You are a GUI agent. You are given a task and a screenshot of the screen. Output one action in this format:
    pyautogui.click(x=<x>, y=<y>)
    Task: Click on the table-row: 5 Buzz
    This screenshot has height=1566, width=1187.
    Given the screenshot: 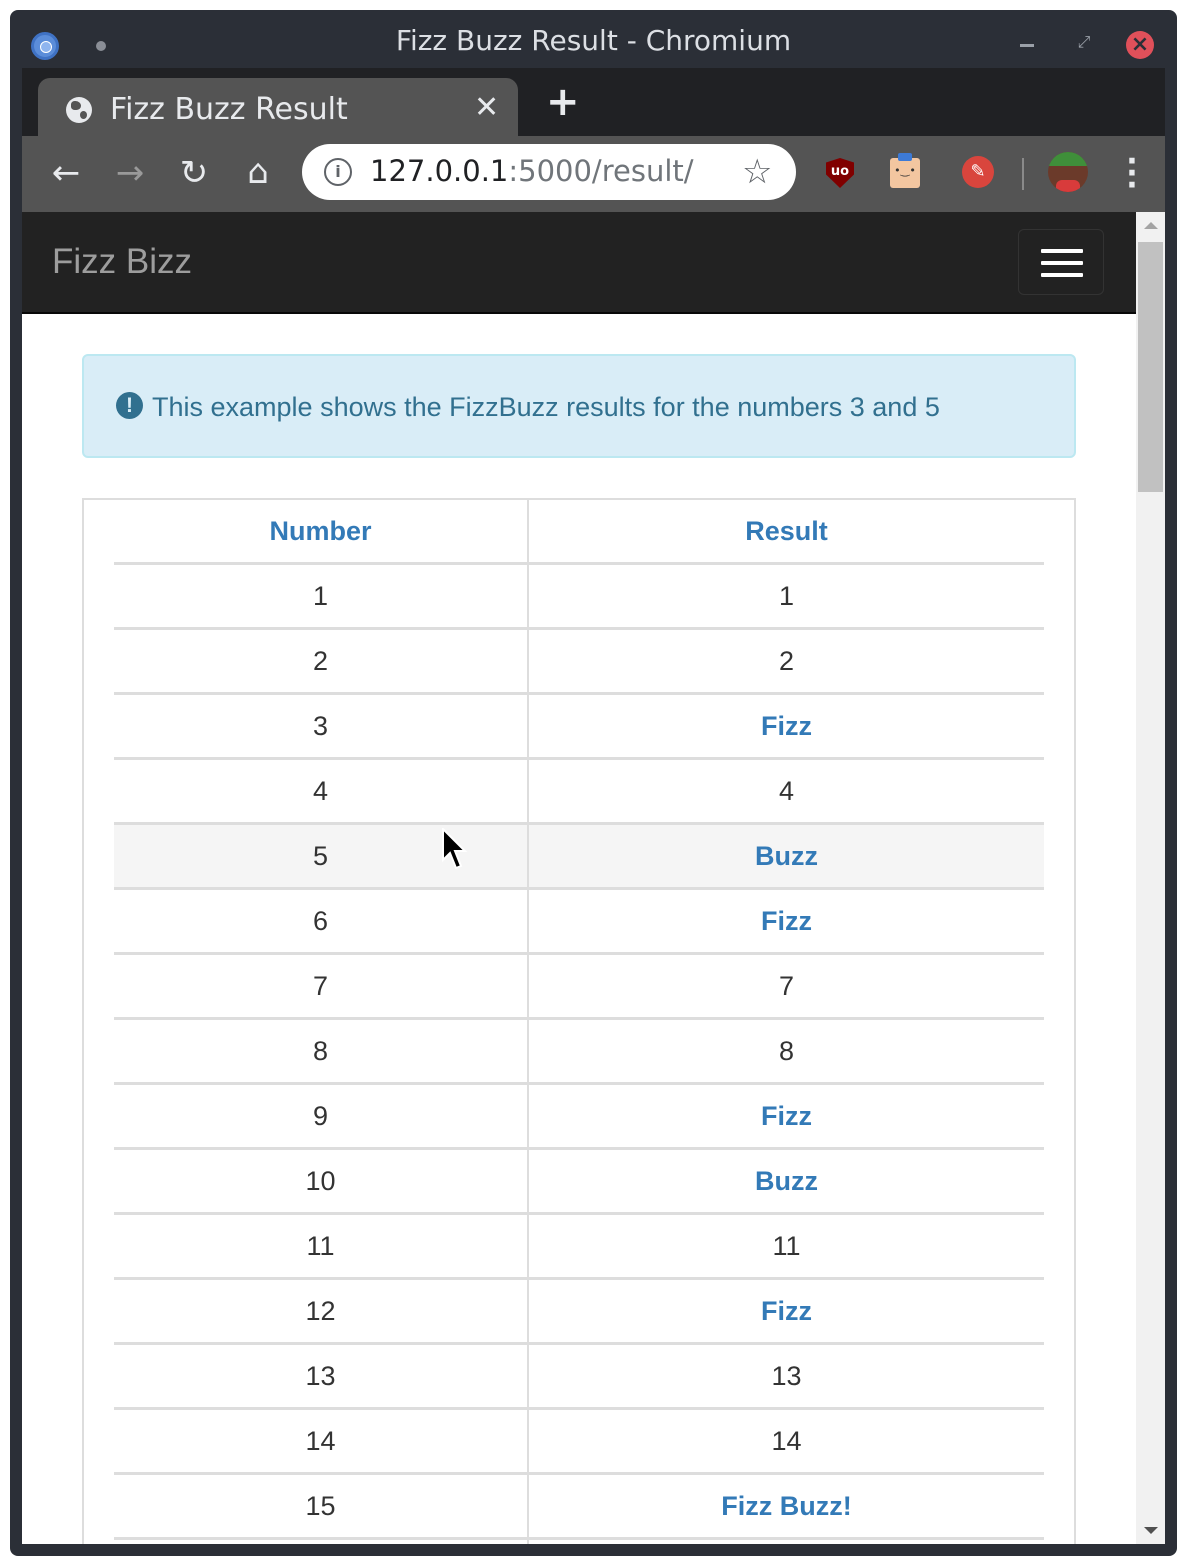 What is the action you would take?
    pyautogui.click(x=579, y=856)
    